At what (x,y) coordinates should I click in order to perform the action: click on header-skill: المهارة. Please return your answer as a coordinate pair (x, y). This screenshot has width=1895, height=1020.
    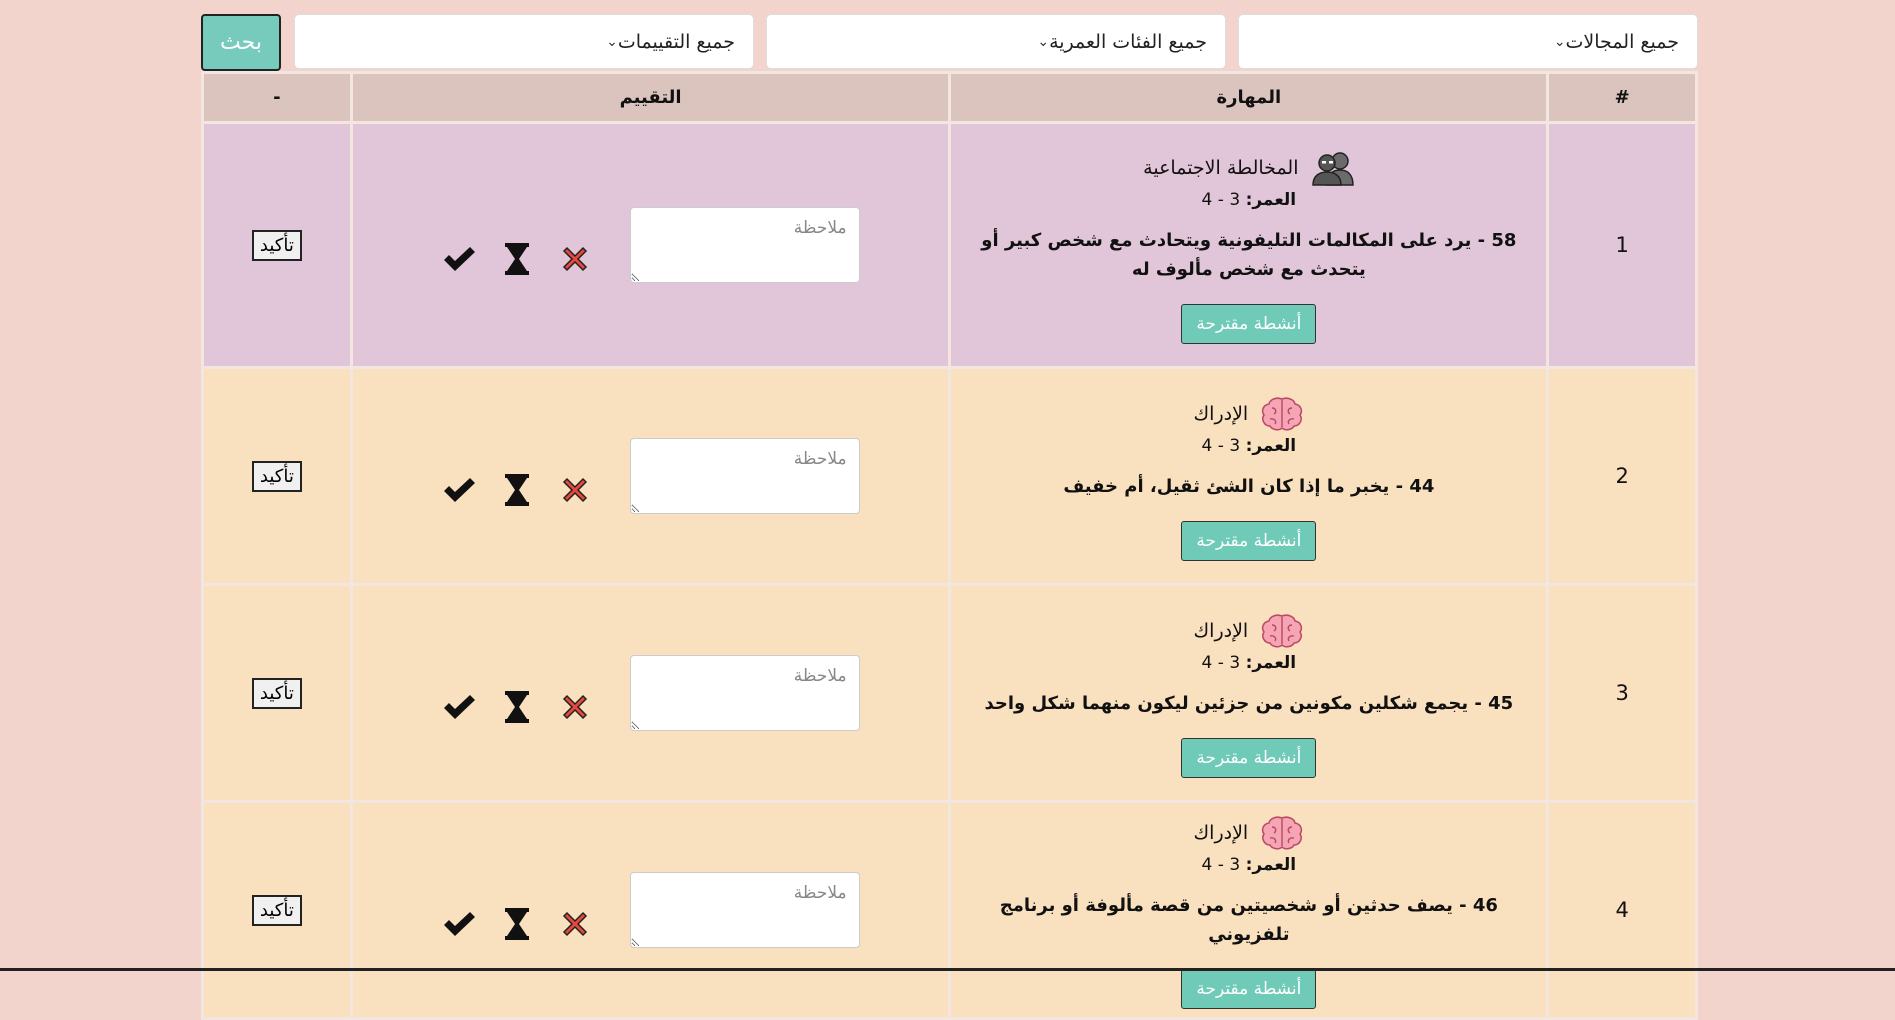
    Looking at the image, I should click on (1249, 97).